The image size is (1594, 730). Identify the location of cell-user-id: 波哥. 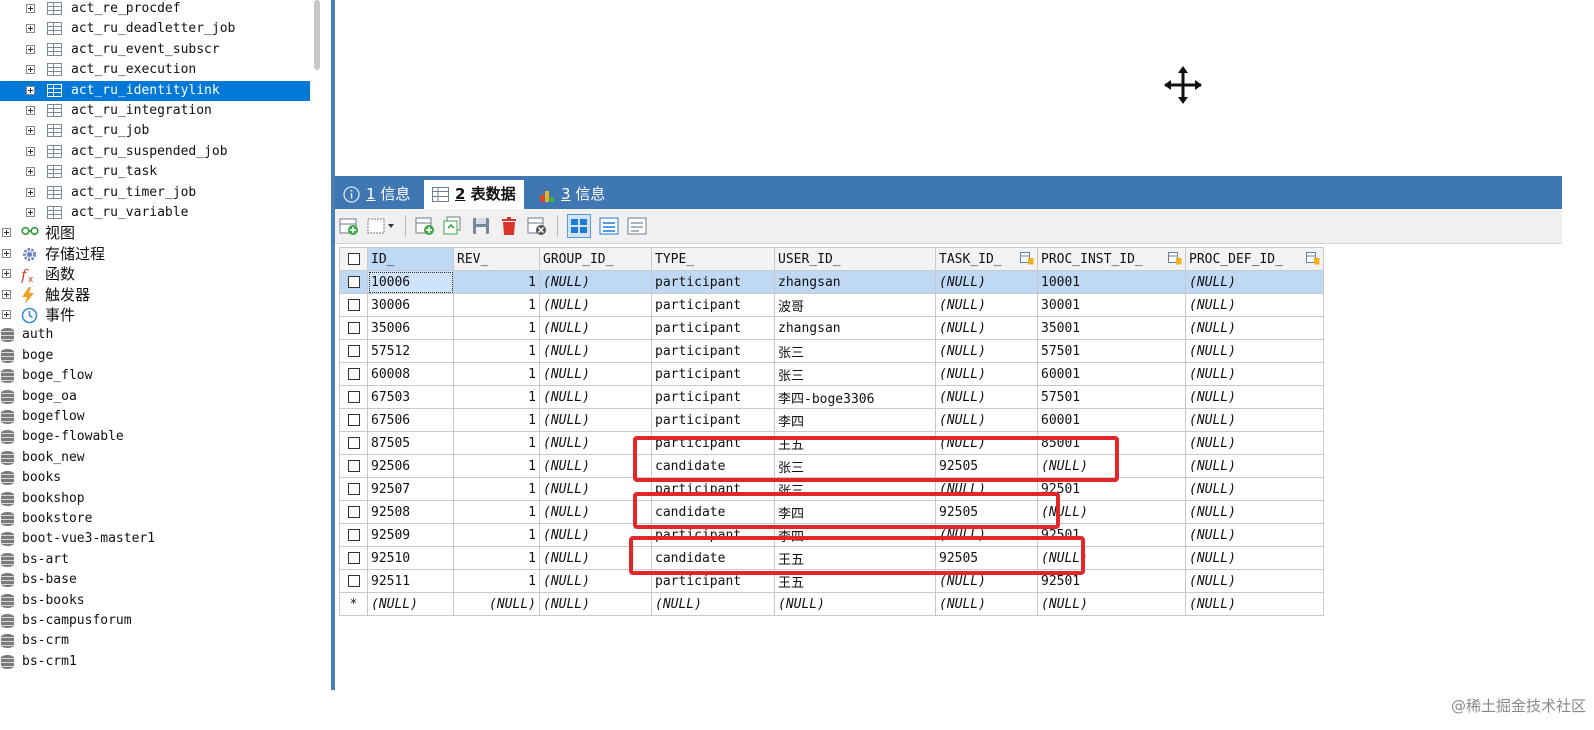
(855, 305).